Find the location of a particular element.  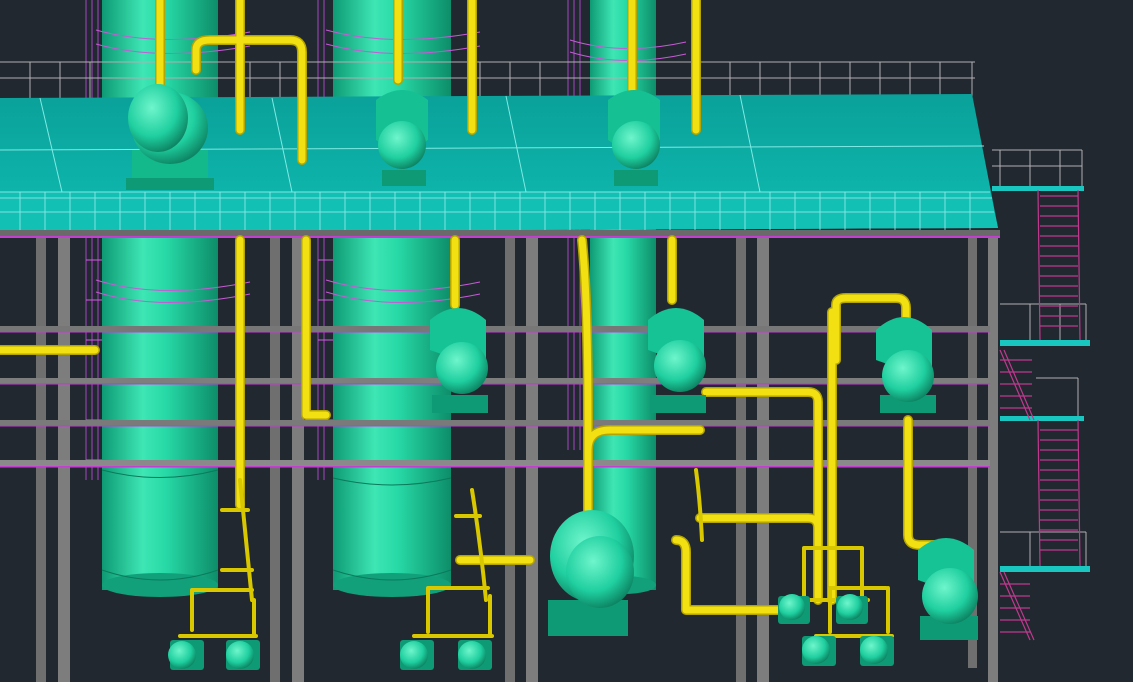

pump-b2 is located at coordinates (475, 655).